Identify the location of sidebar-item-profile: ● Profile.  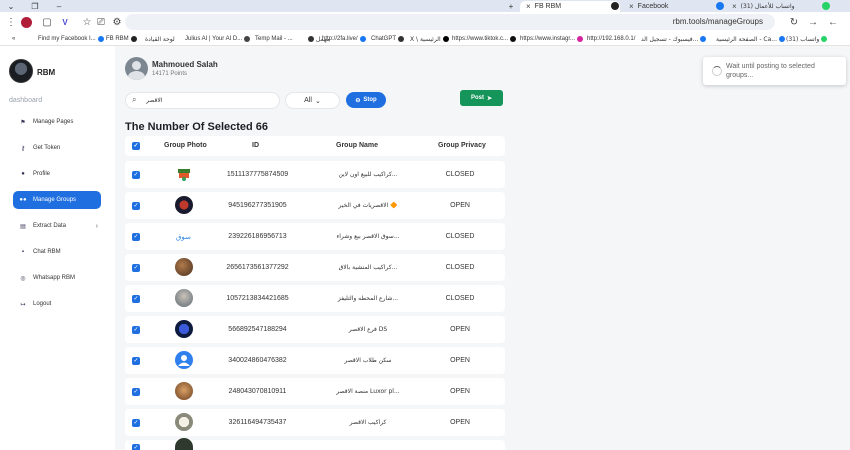
(57, 174).